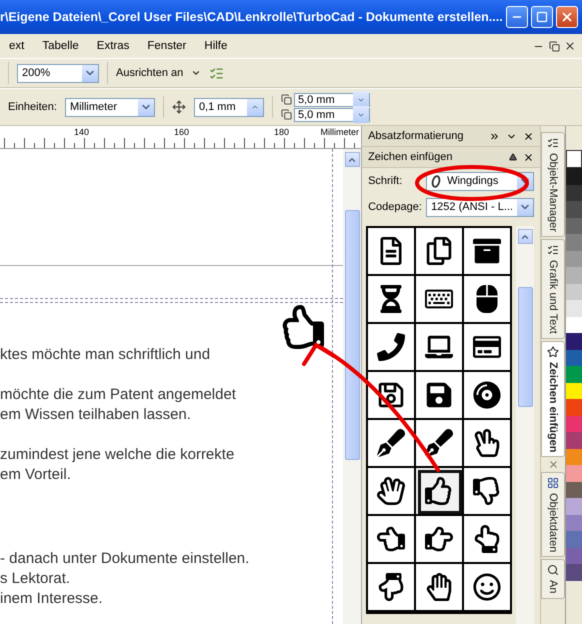 The image size is (582, 624). I want to click on collapse-icon, so click(513, 157).